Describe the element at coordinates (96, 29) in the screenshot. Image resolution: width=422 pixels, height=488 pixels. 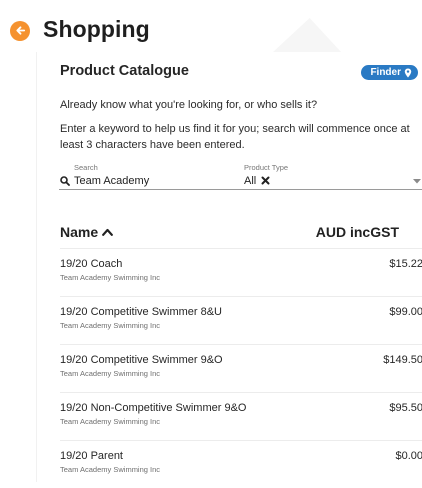
I see `page-title: Shopping` at that location.